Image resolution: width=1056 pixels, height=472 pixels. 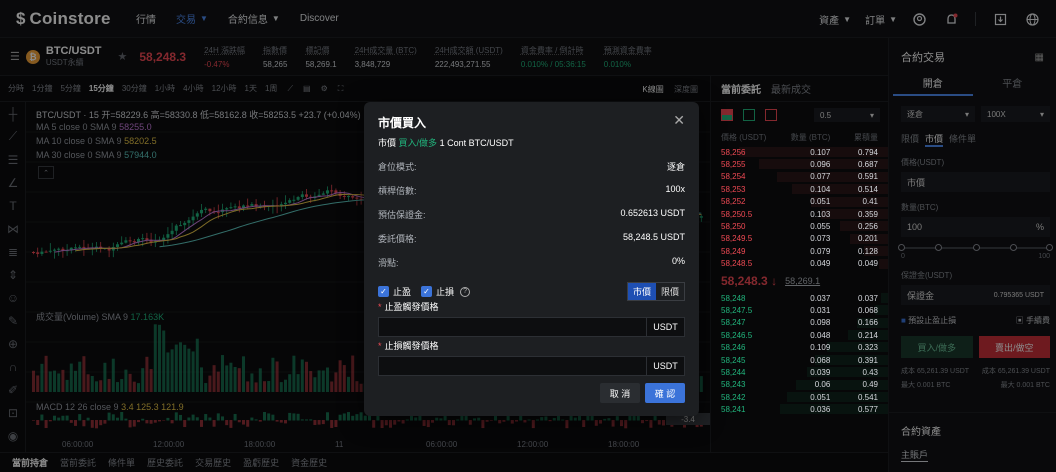 What do you see at coordinates (733, 177) in the screenshot?
I see `price-cell: 58,254` at bounding box center [733, 177].